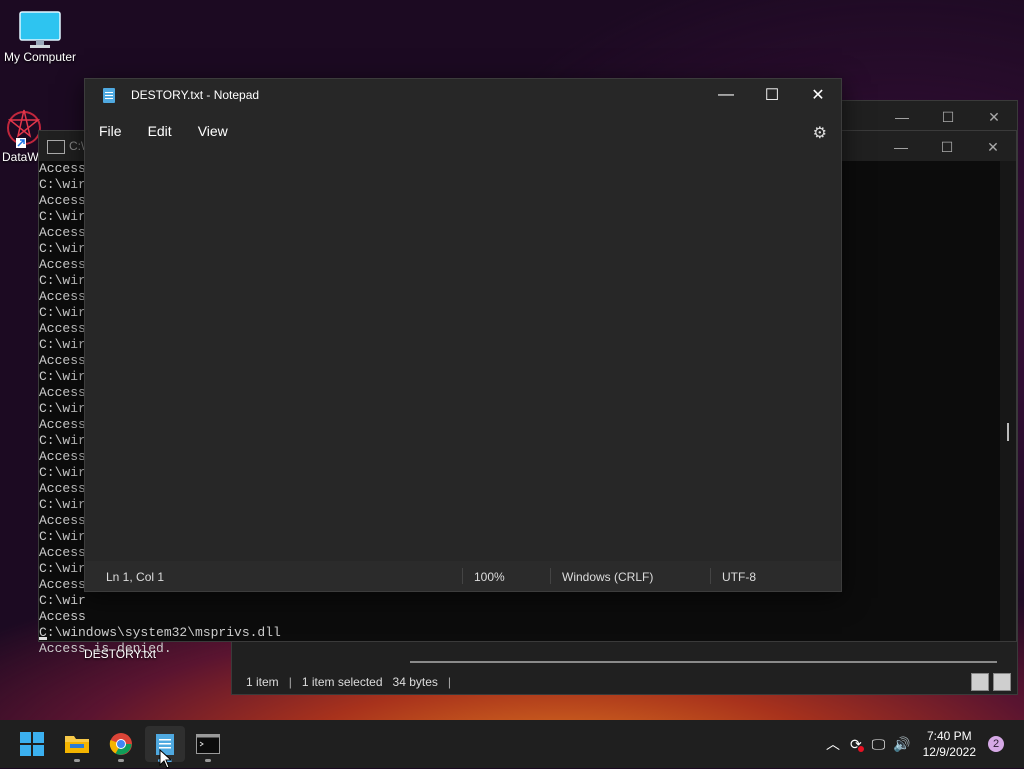  I want to click on settings-gear-icon: ⚙, so click(820, 133).